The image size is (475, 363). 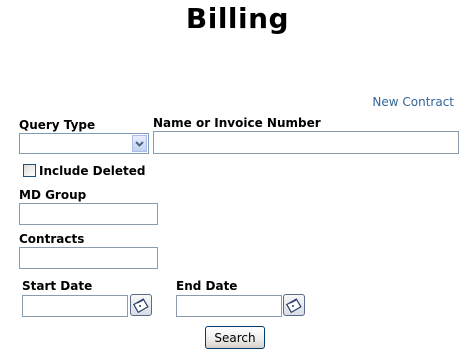 What do you see at coordinates (306, 142) in the screenshot?
I see `name-or-invoice-input` at bounding box center [306, 142].